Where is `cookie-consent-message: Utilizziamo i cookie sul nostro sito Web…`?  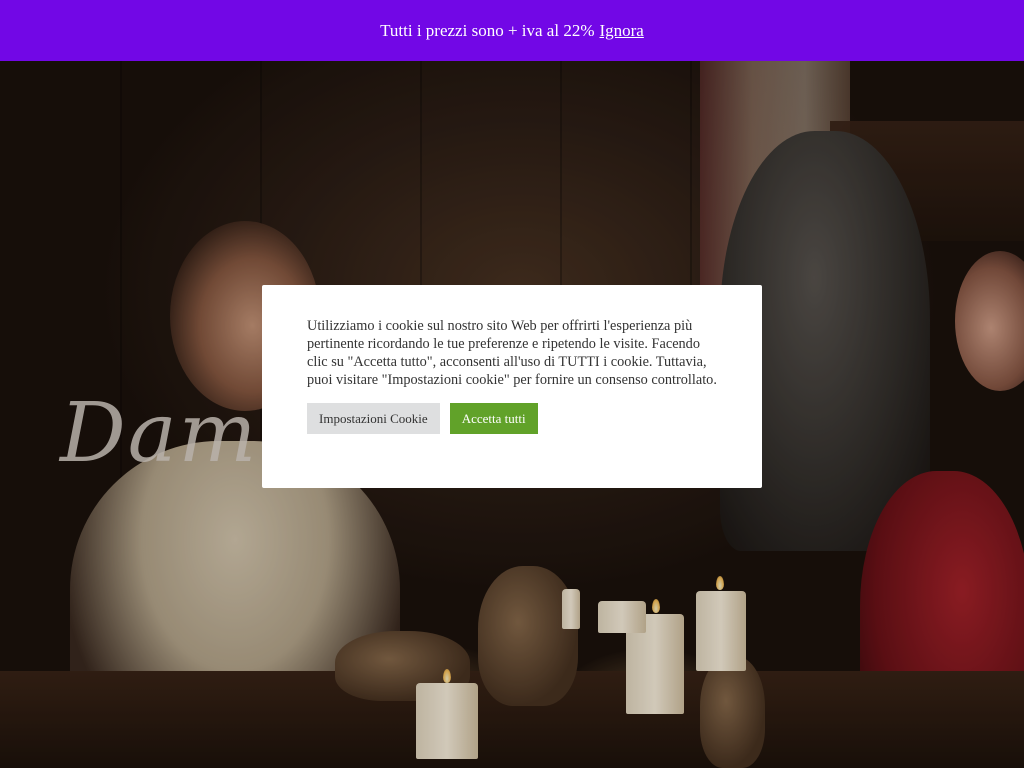
cookie-consent-message: Utilizziamo i cookie sul nostro sito Web… is located at coordinates (512, 353).